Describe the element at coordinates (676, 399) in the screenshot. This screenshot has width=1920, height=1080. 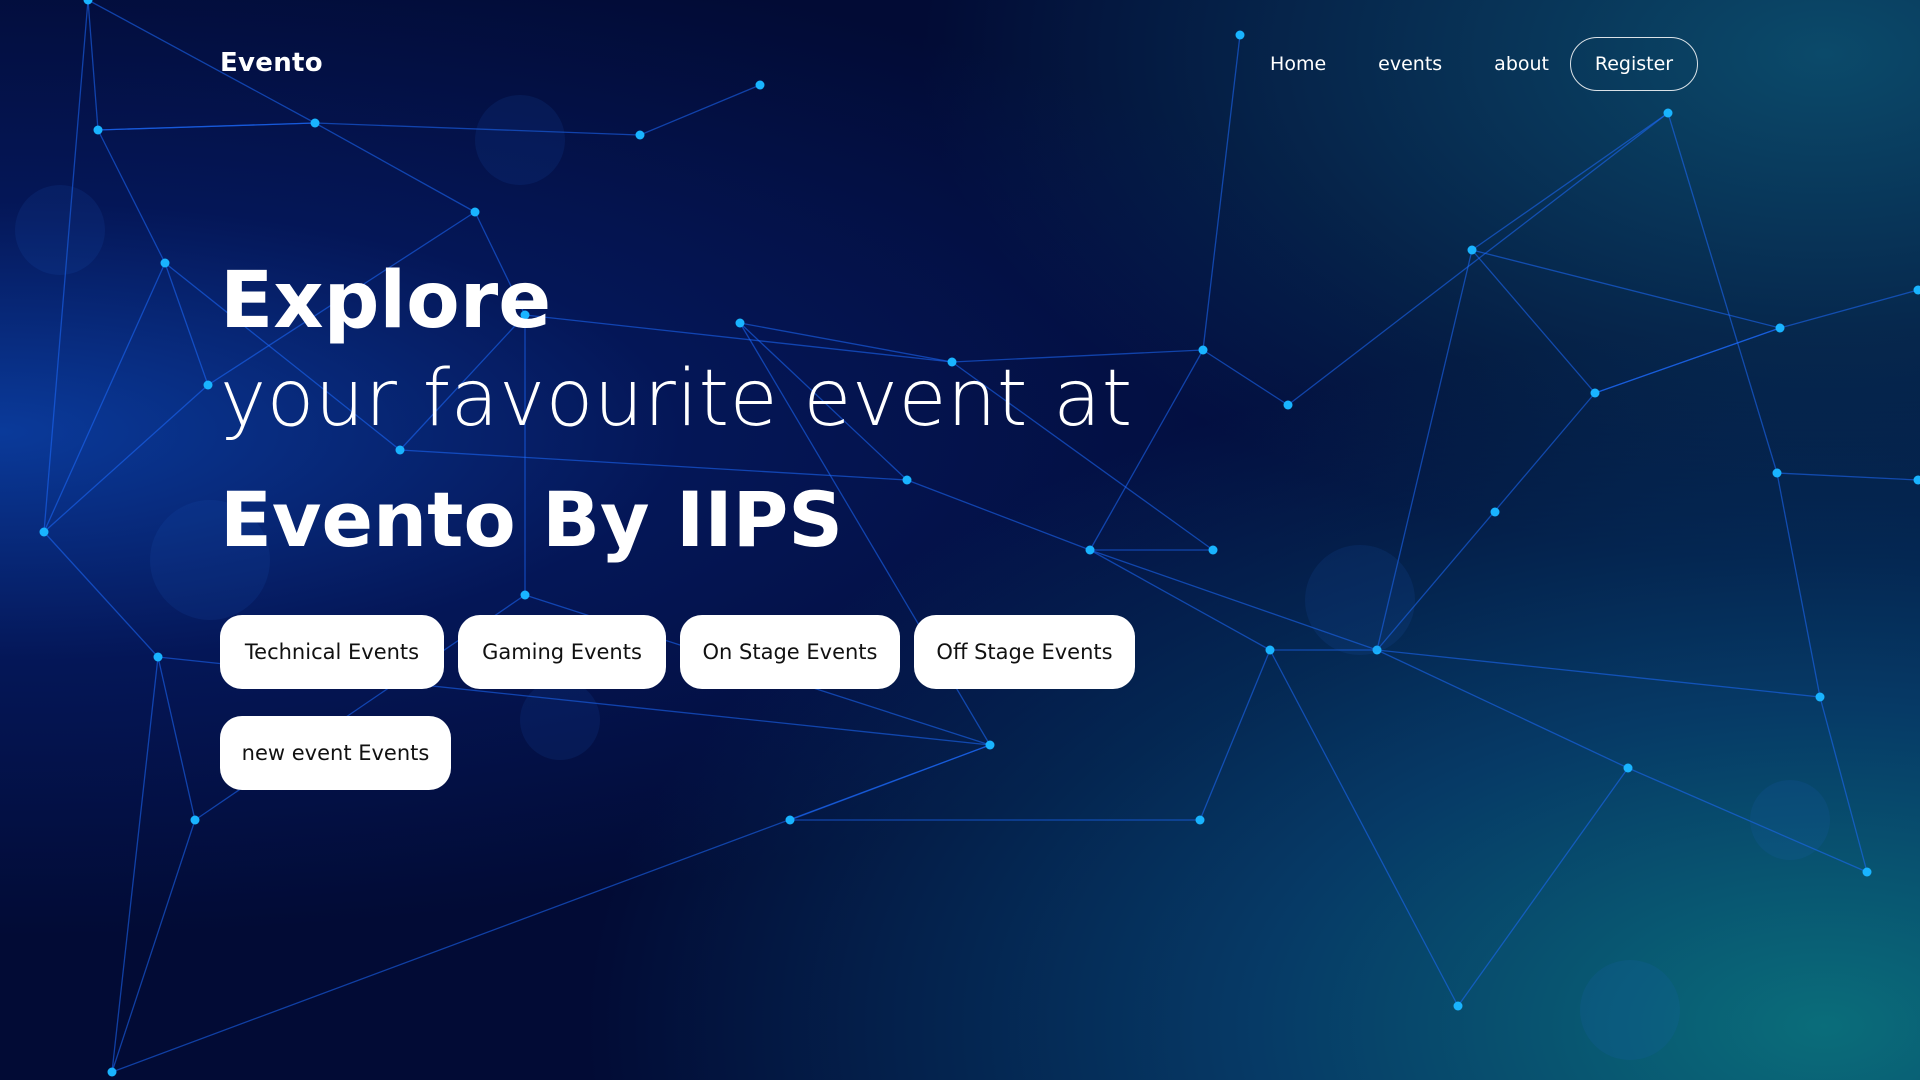
I see `hero-subtitle: your favourite event at` at that location.